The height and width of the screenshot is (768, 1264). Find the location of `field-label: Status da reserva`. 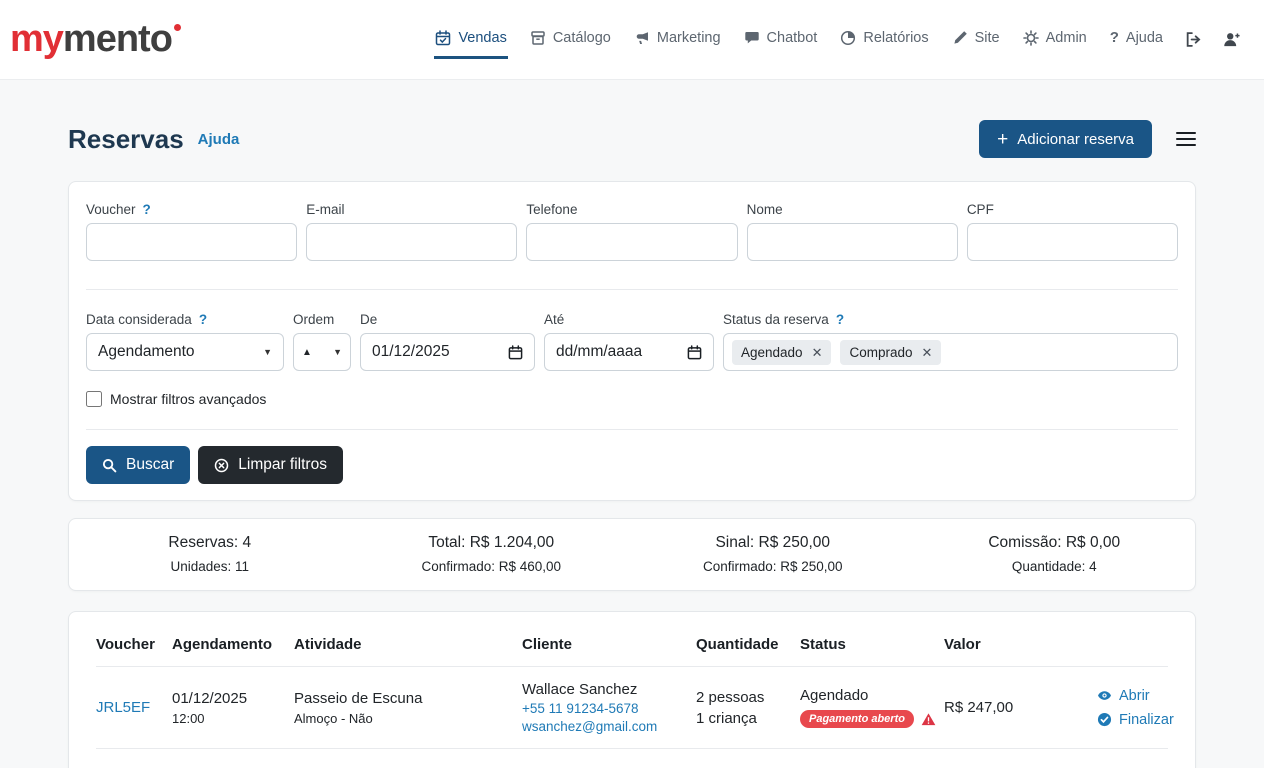

field-label: Status da reserva is located at coordinates (776, 319).